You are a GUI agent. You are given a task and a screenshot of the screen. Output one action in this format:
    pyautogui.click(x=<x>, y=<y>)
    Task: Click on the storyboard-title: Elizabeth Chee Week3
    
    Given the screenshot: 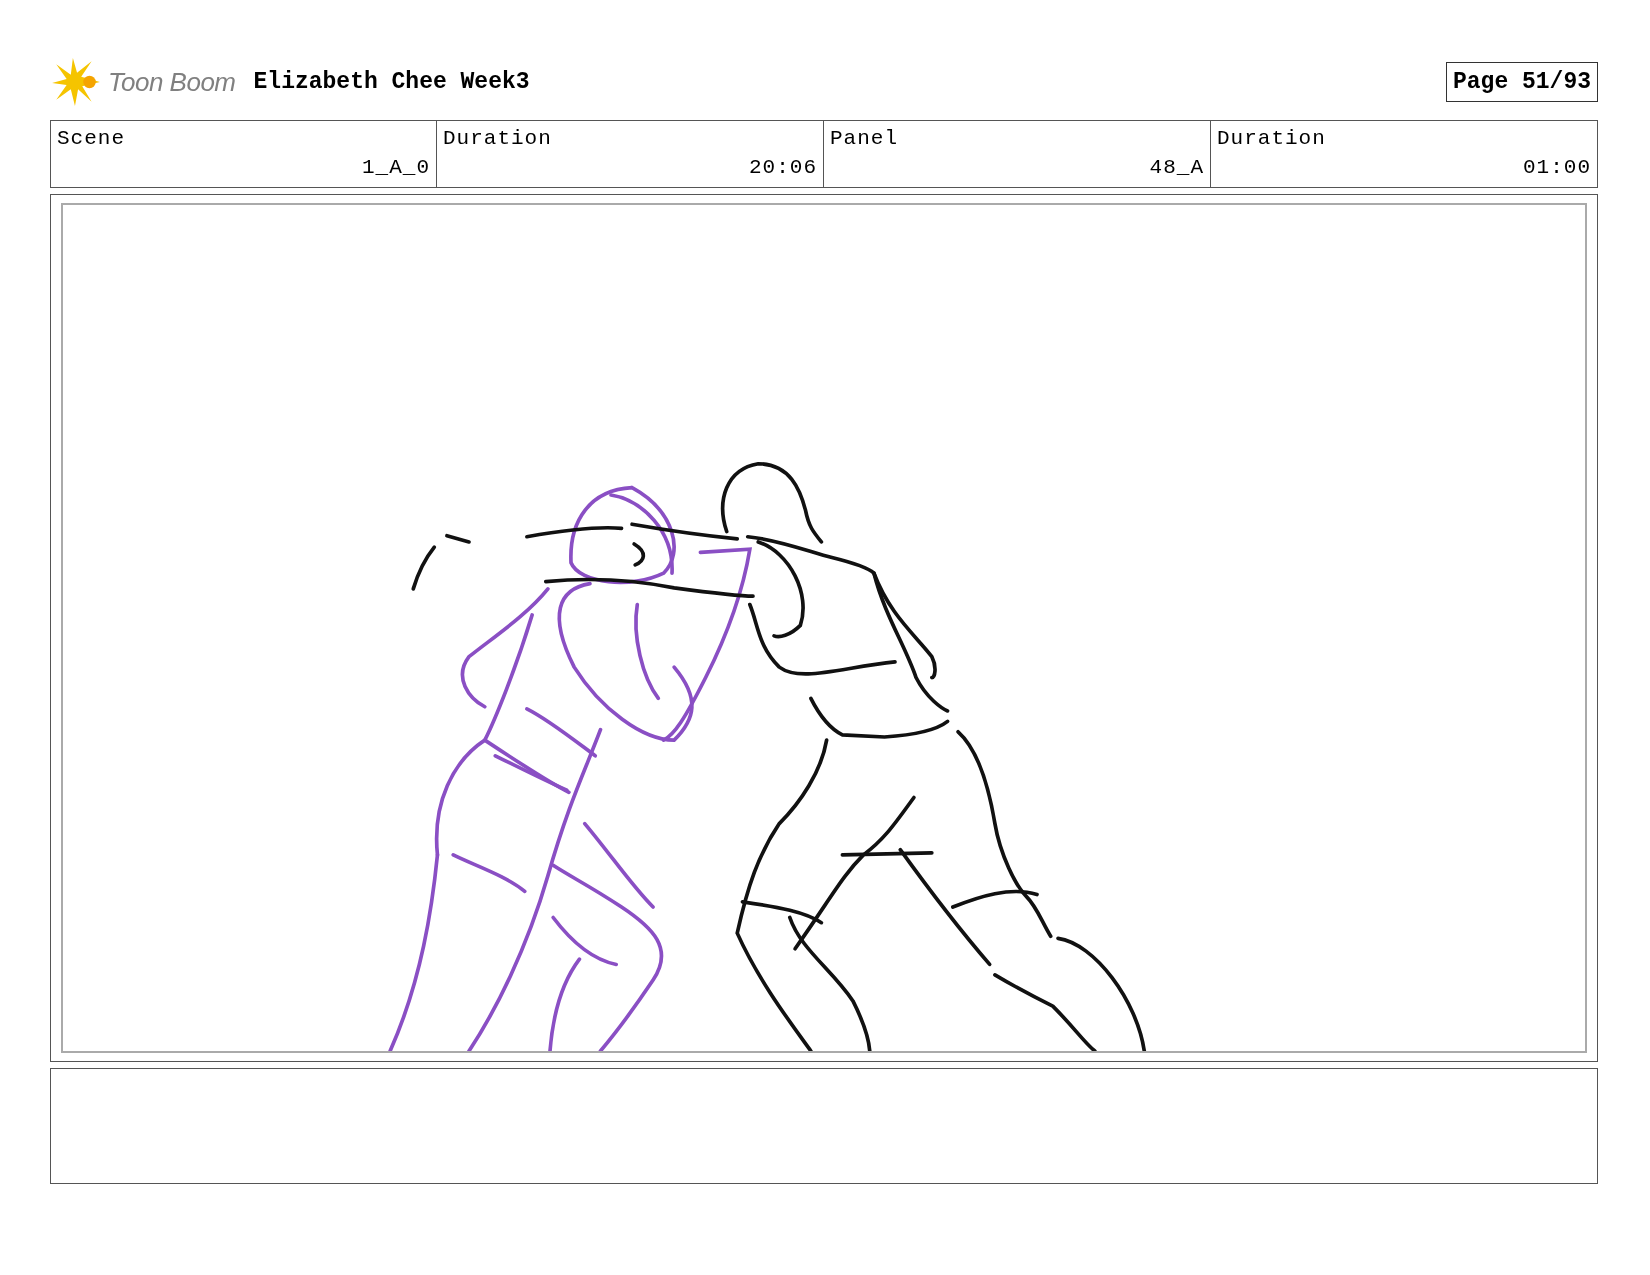 What is the action you would take?
    pyautogui.click(x=391, y=82)
    